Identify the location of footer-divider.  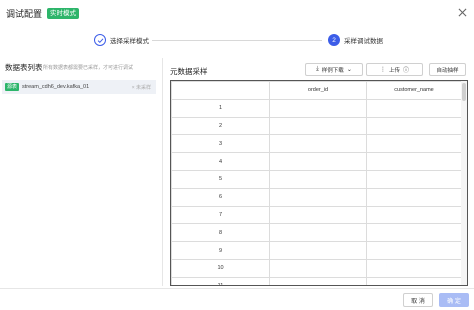
(237, 288).